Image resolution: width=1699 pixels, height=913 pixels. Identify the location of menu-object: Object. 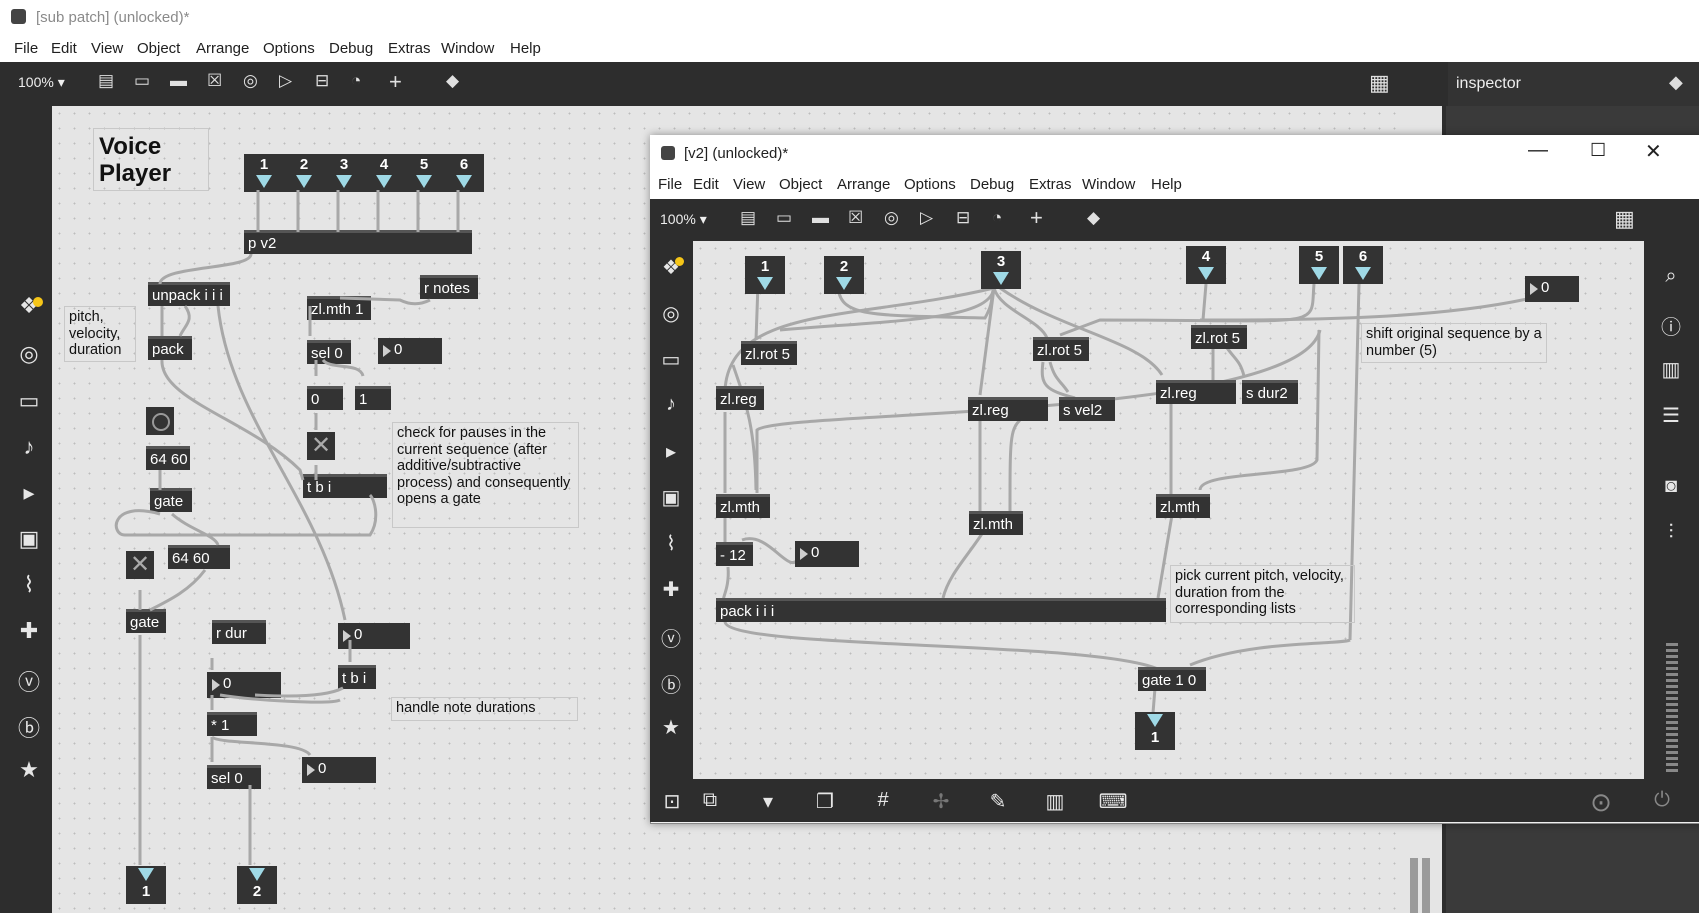
(158, 48).